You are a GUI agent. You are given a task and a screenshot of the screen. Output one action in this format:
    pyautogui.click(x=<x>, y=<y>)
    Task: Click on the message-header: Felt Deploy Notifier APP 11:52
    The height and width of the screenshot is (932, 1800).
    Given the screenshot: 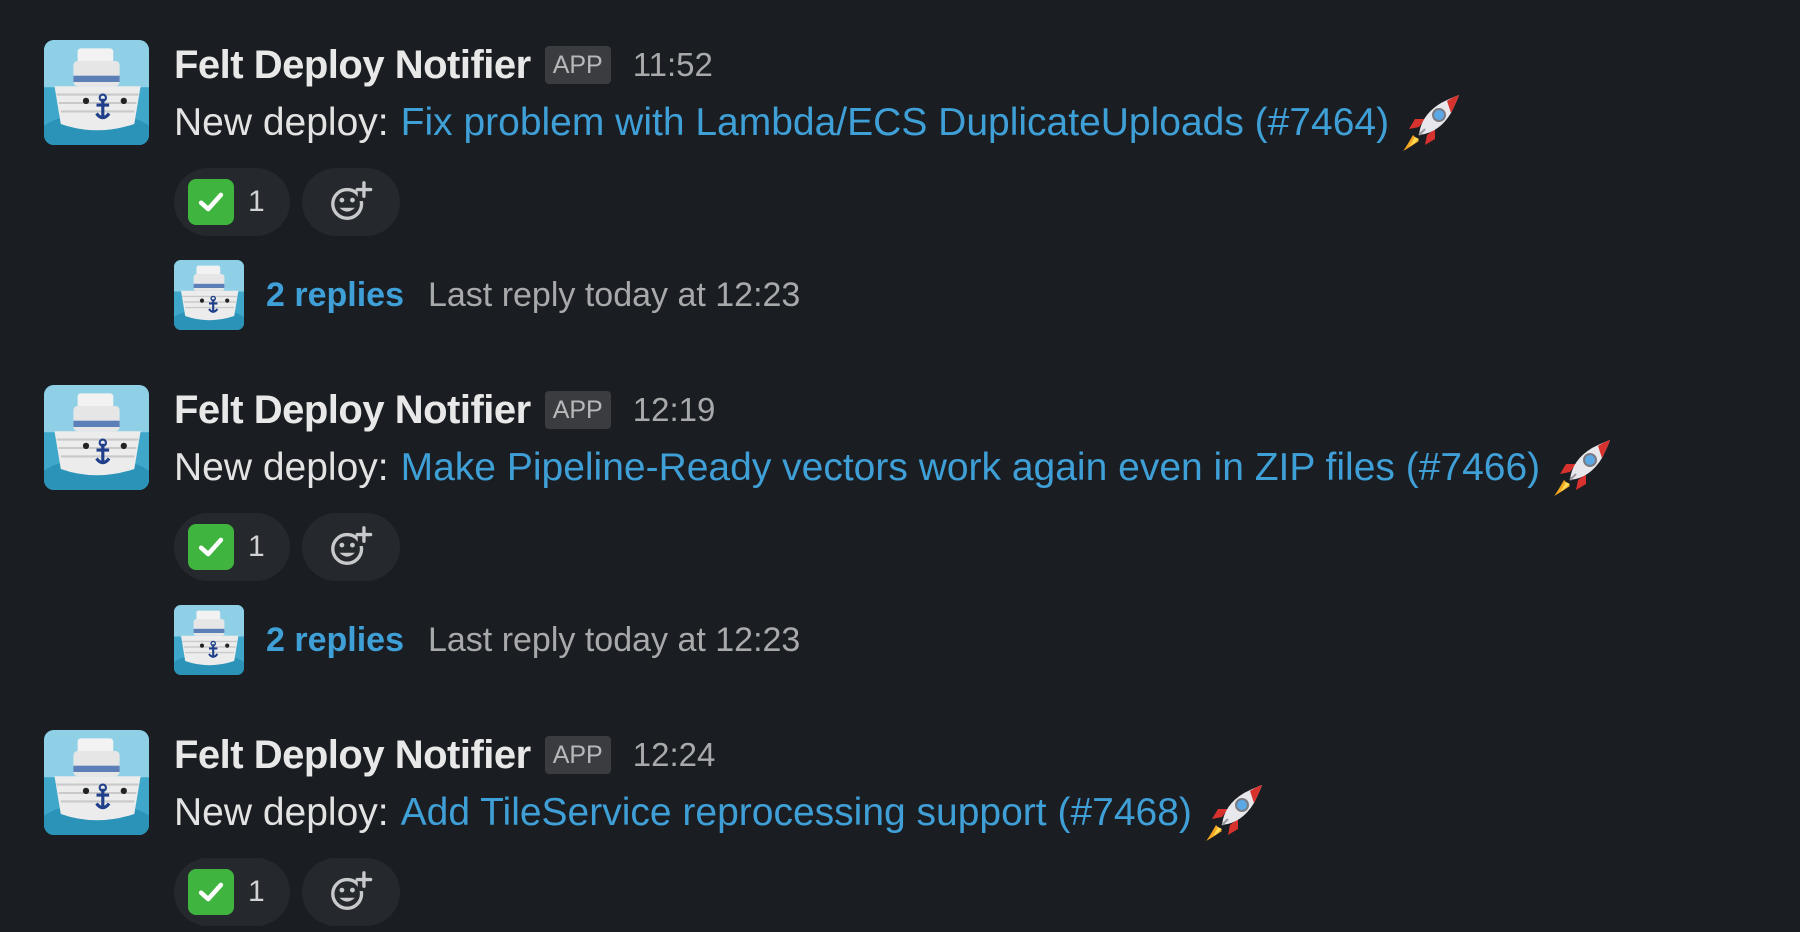 What is the action you would take?
    pyautogui.click(x=987, y=65)
    